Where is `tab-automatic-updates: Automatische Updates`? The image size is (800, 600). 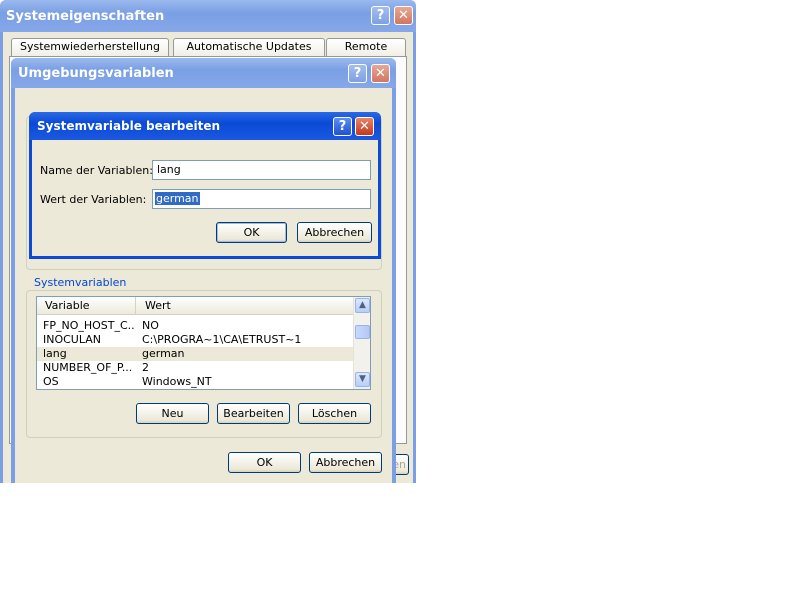
tab-automatic-updates: Automatische Updates is located at coordinates (249, 47).